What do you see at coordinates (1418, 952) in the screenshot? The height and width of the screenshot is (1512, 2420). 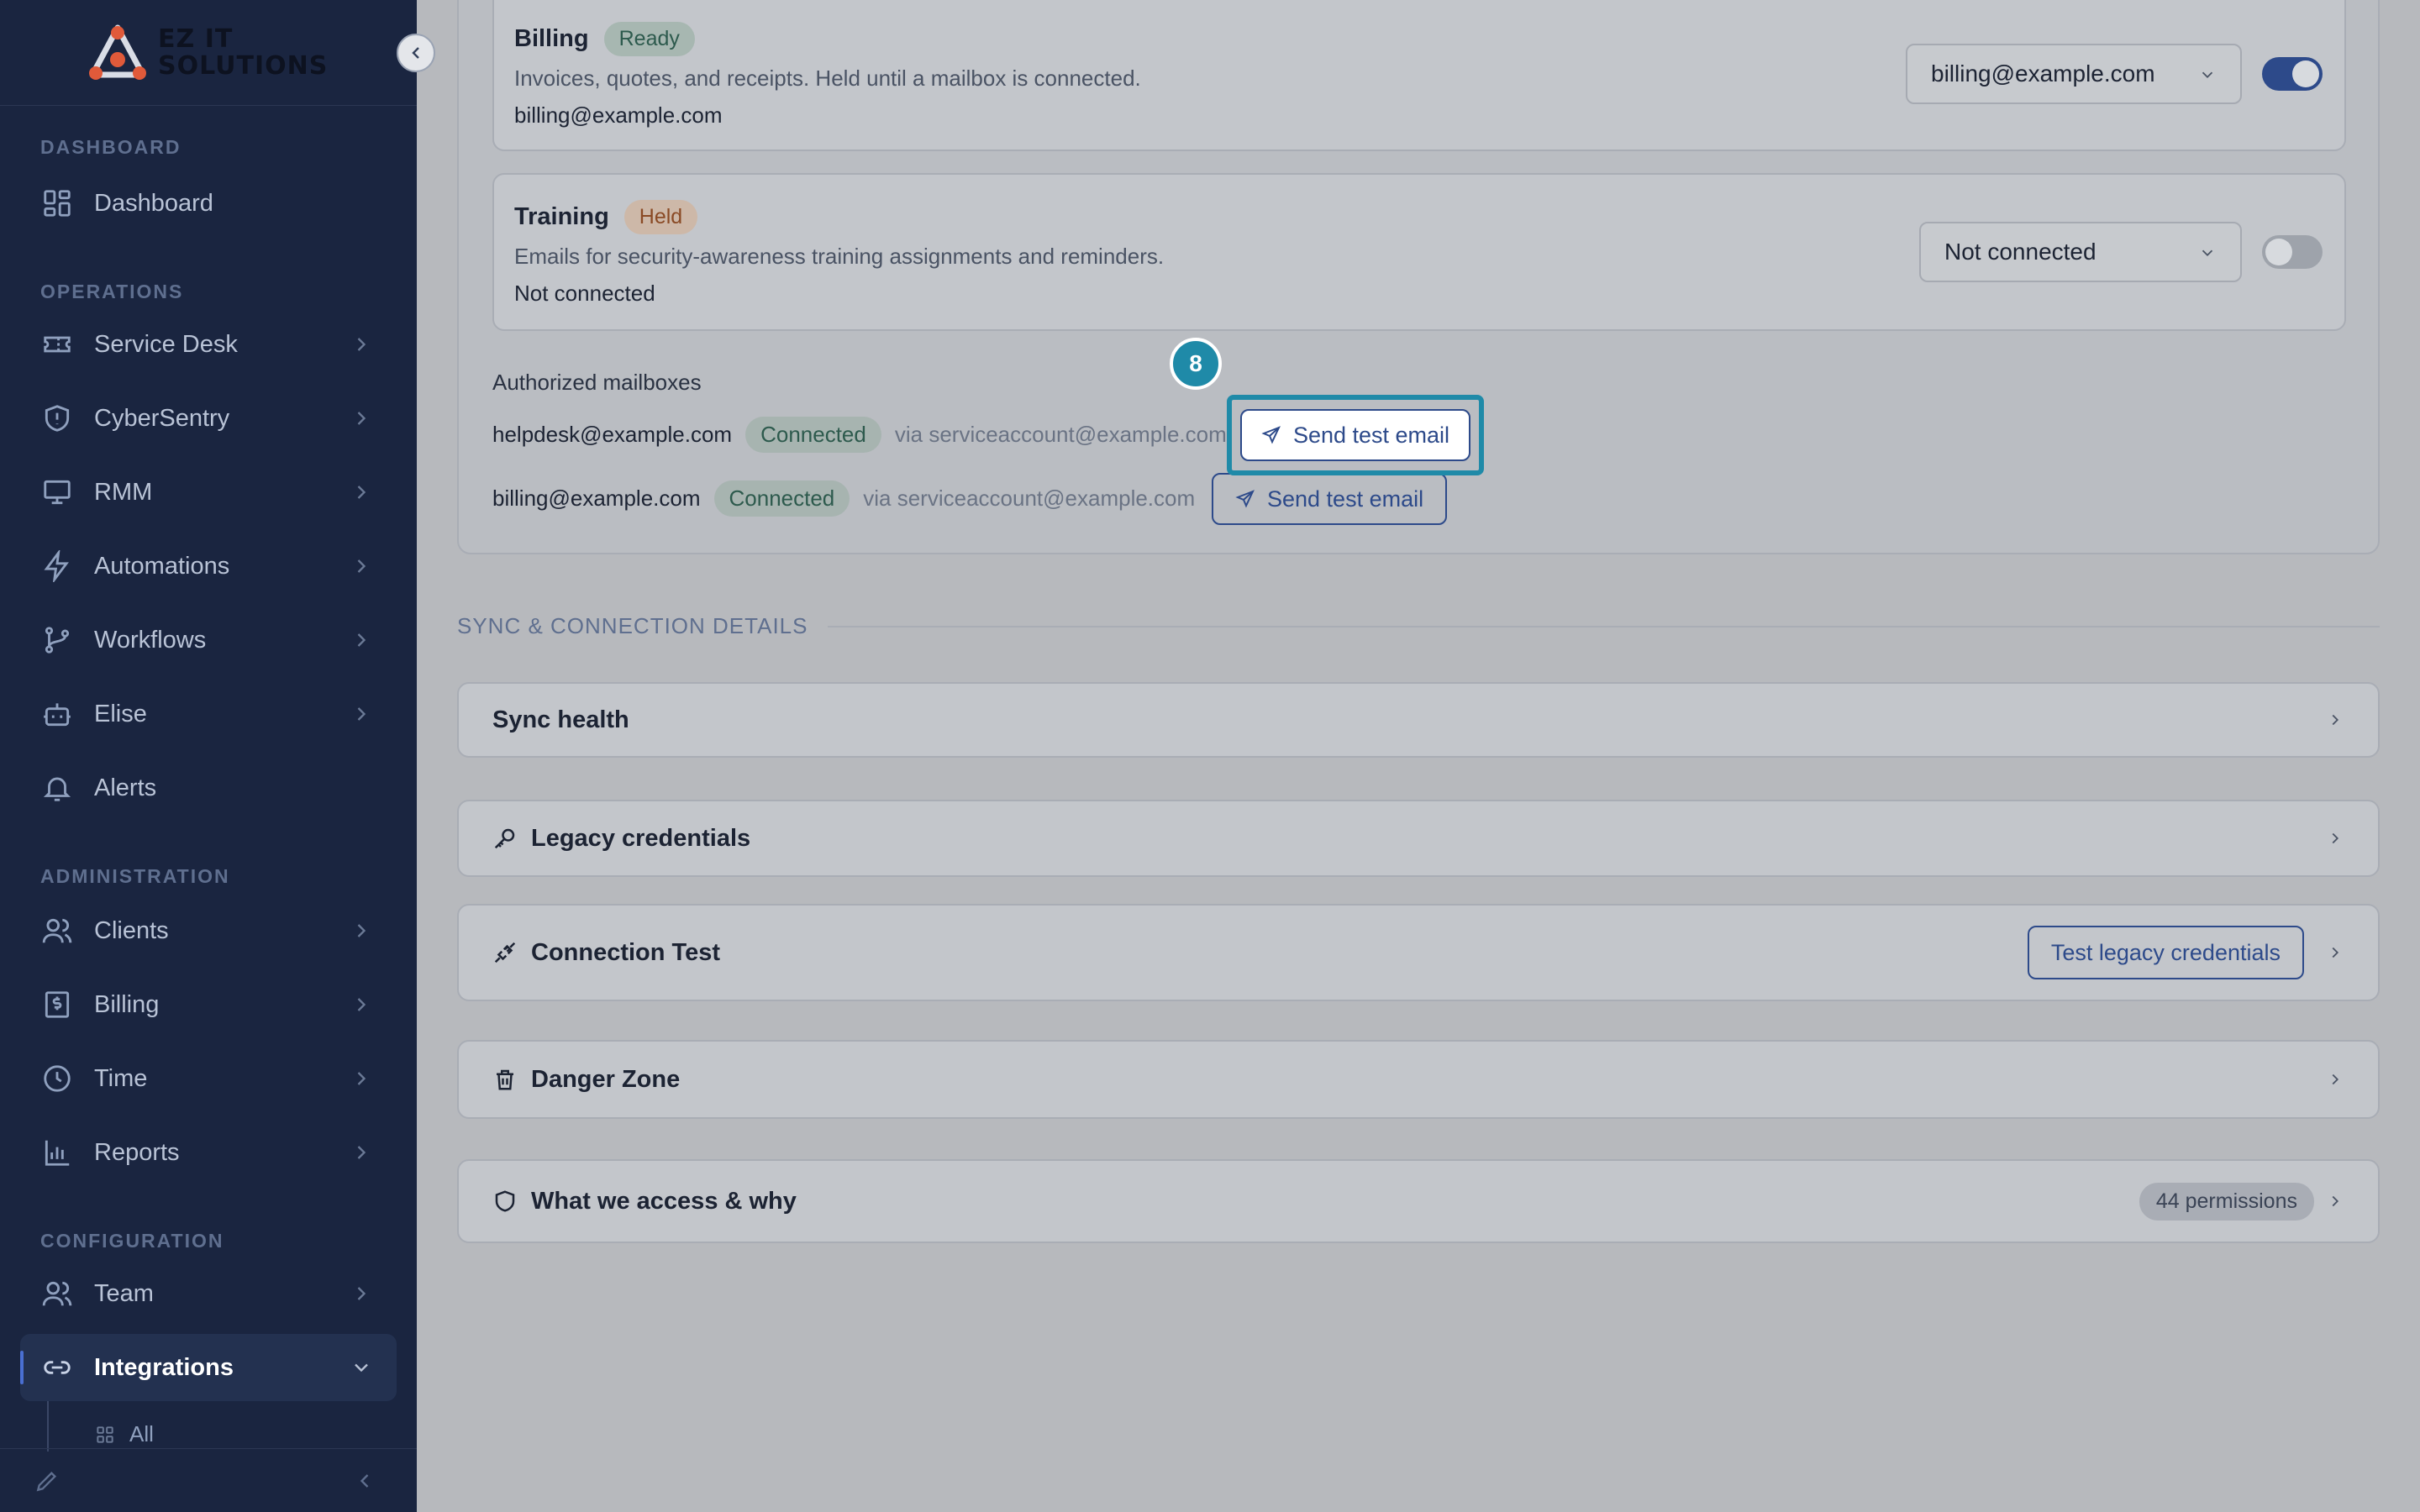 I see `accordion-connection-test: Connection Test Test legacy credentials` at bounding box center [1418, 952].